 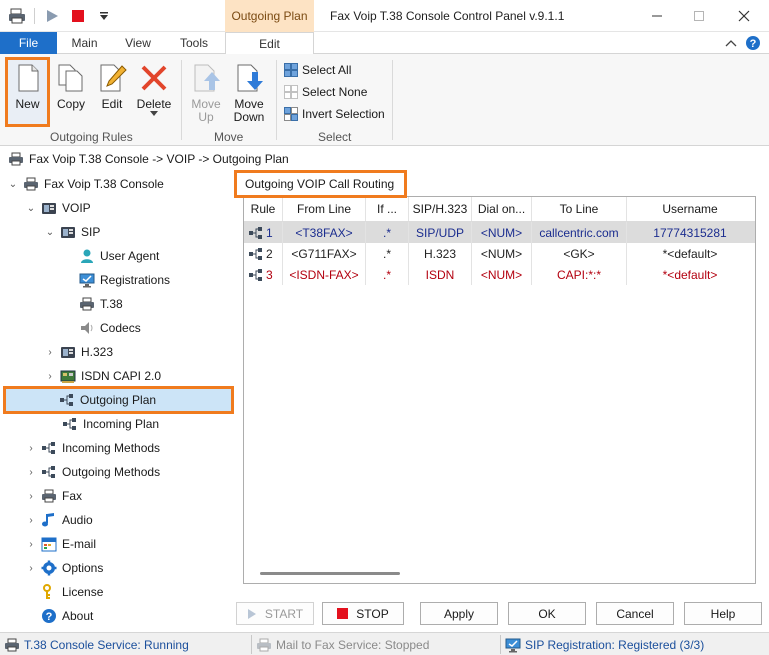 I want to click on tree-item-user-agent: User Agent, so click(x=119, y=256).